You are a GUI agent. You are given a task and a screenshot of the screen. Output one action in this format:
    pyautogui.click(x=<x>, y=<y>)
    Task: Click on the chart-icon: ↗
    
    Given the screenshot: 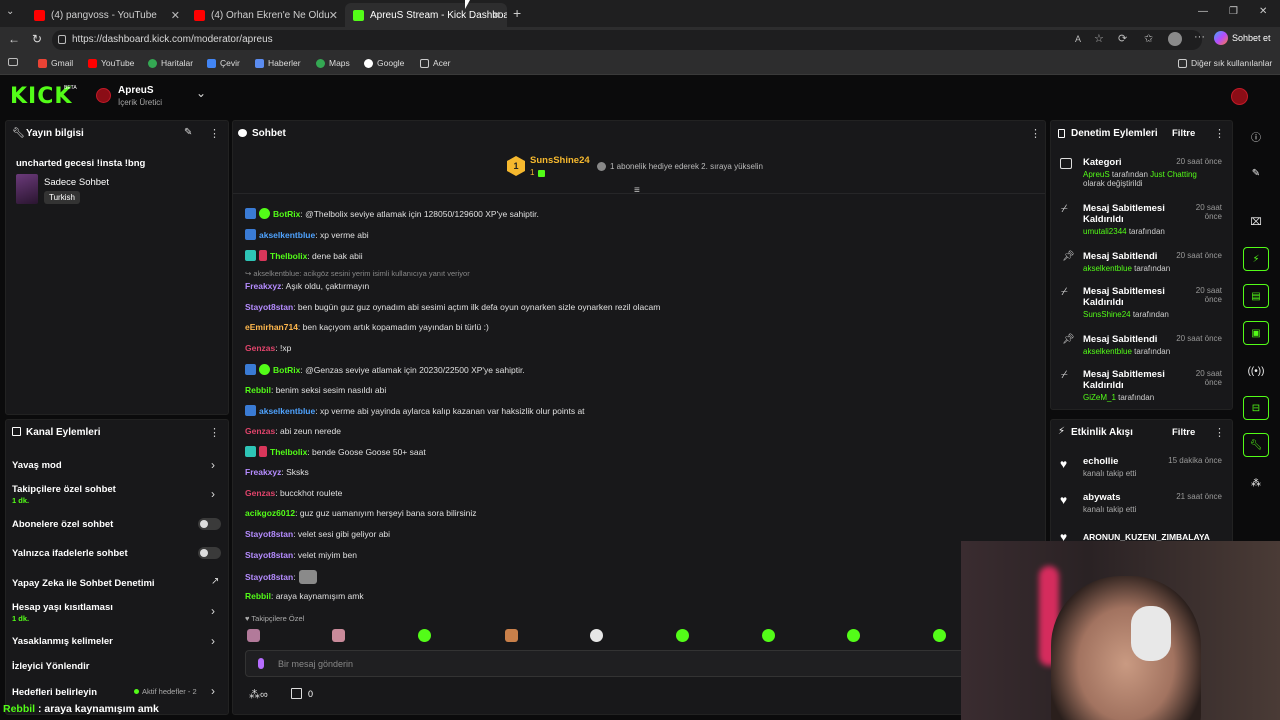 What is the action you would take?
    pyautogui.click(x=215, y=581)
    